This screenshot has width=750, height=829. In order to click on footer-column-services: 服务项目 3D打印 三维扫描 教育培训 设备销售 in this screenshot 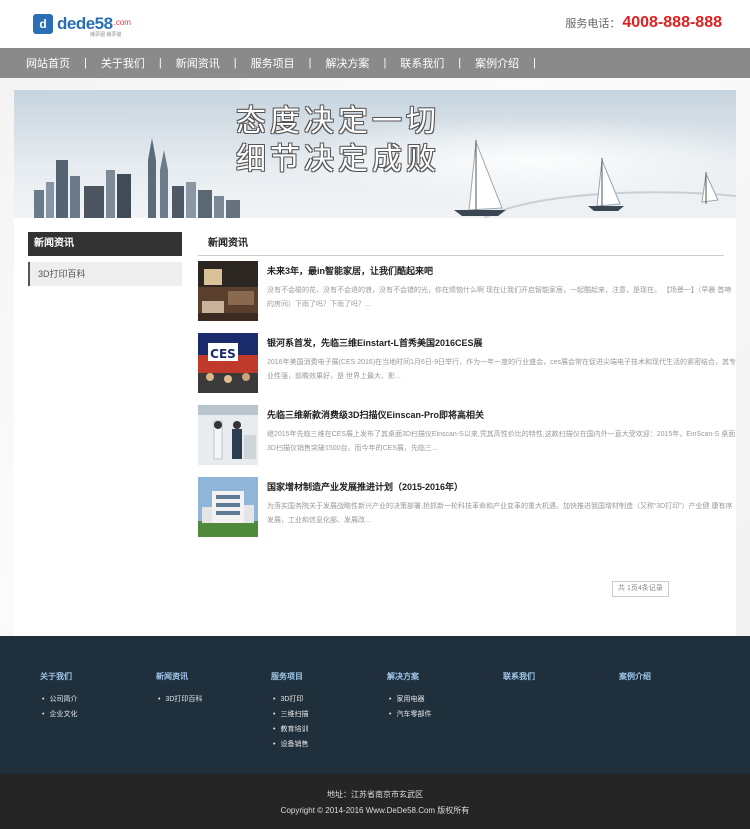, I will do `click(289, 711)`.